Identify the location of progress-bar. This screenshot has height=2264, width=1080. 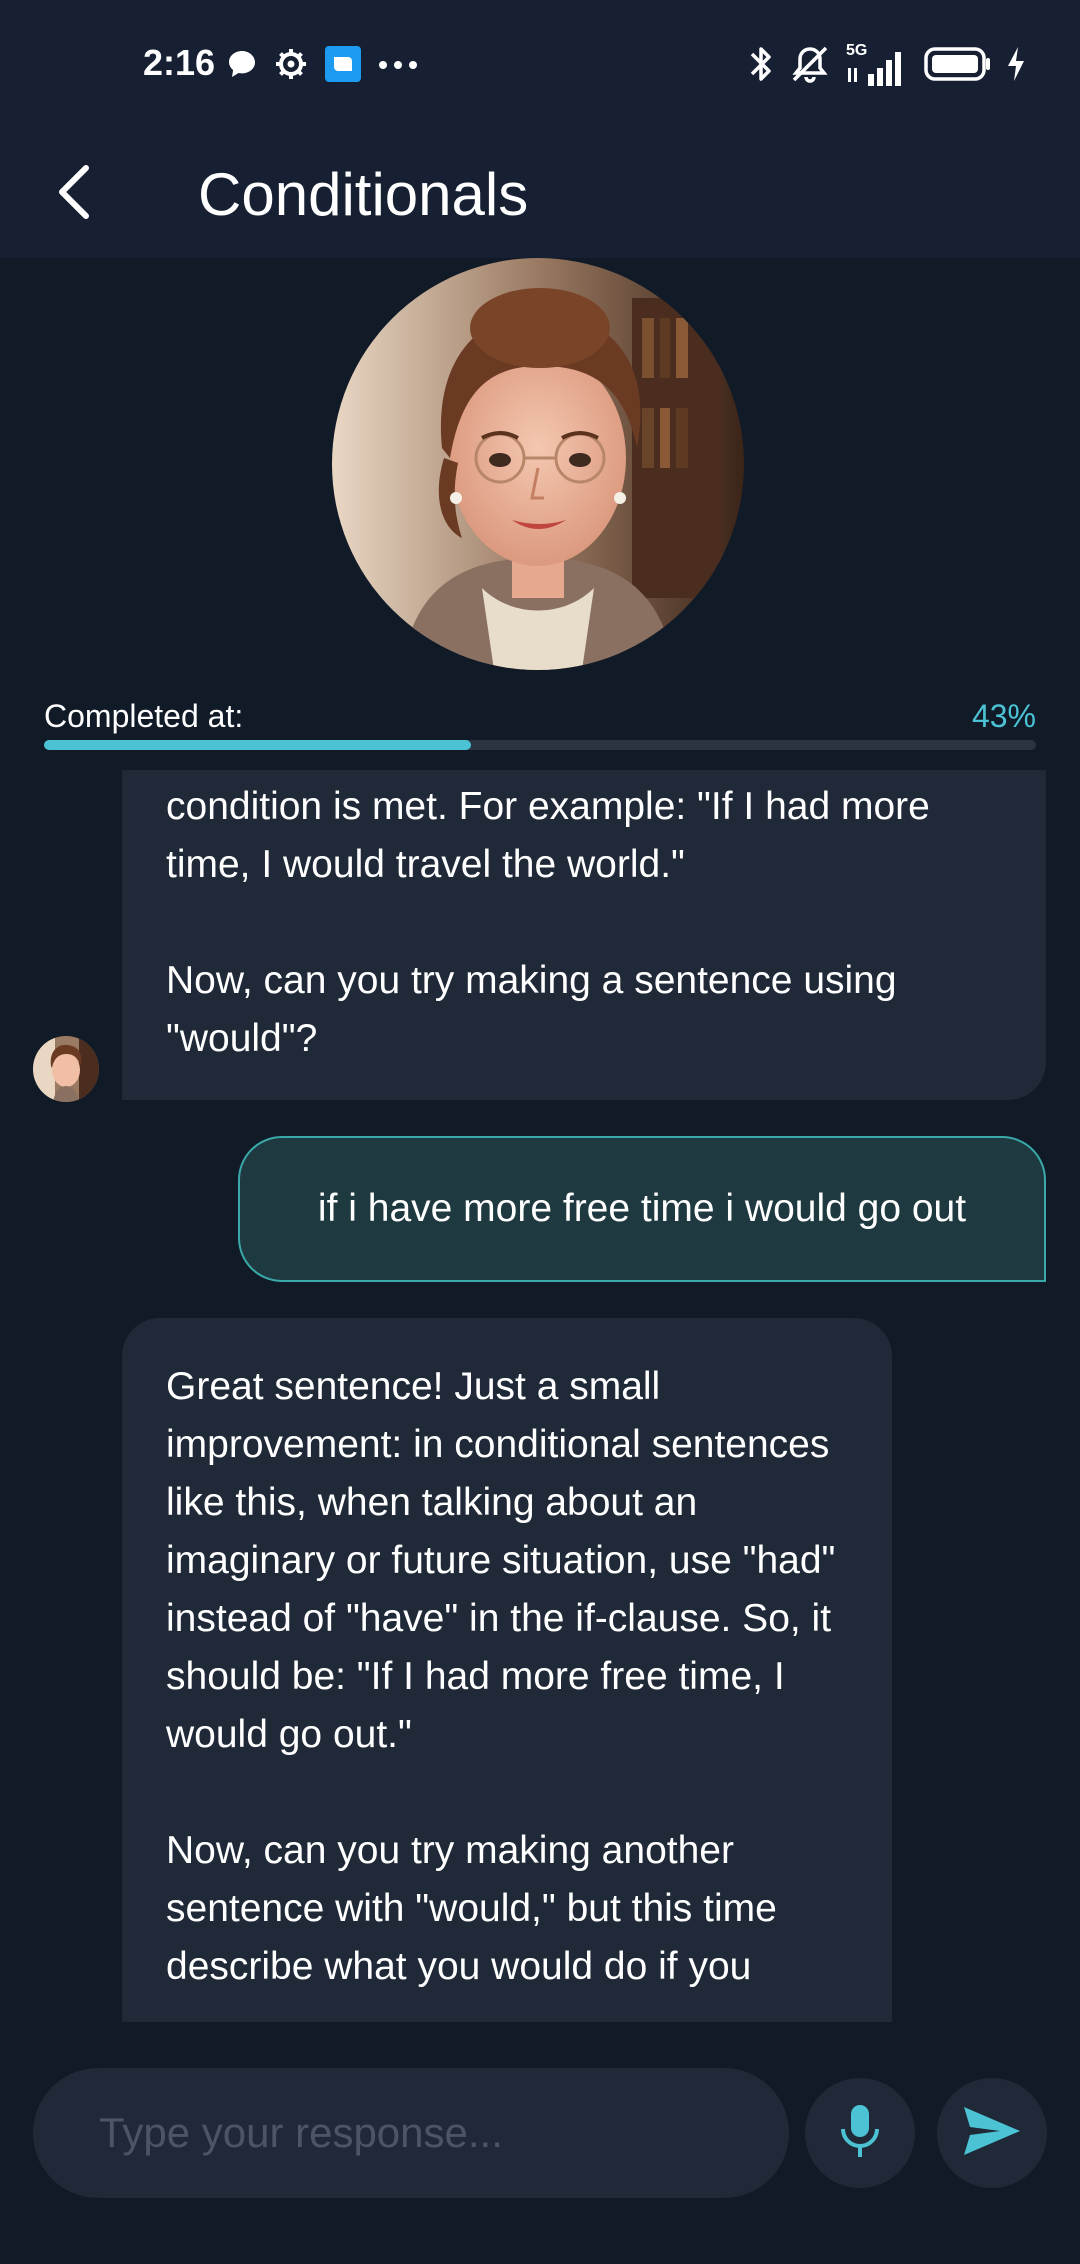
(540, 745).